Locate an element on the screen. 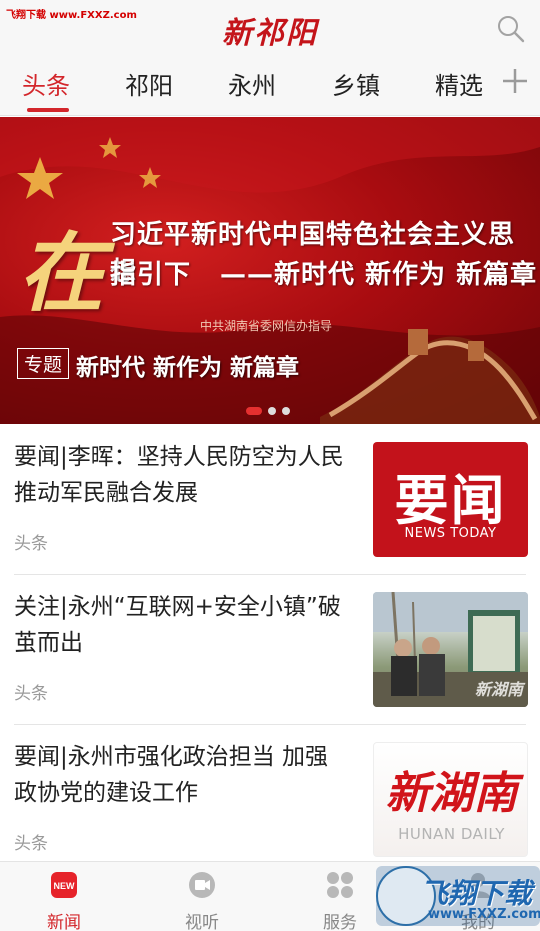  plus-icon is located at coordinates (515, 81).